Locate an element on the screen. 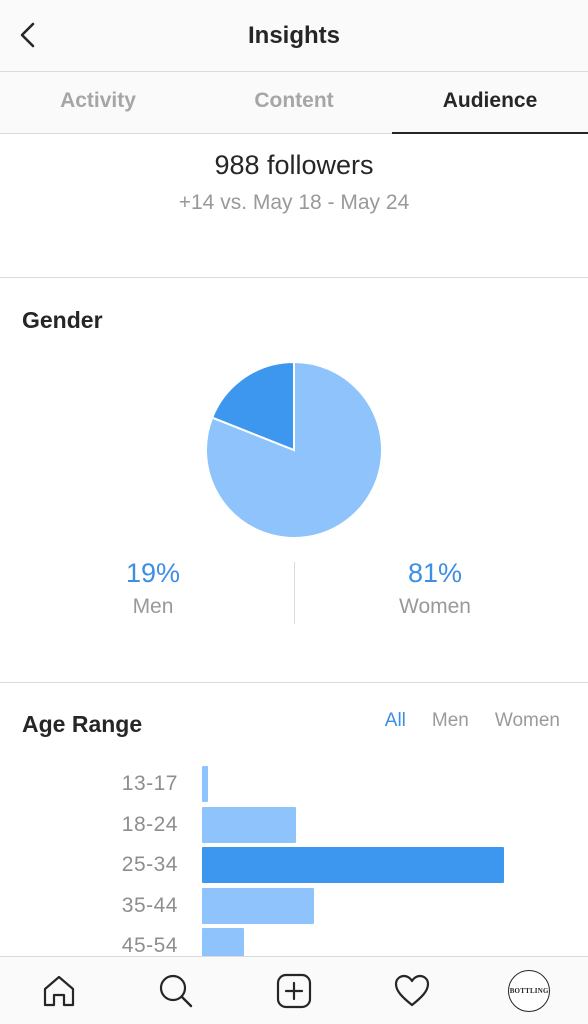  tab-bar: Activity Content Audience is located at coordinates (294, 103).